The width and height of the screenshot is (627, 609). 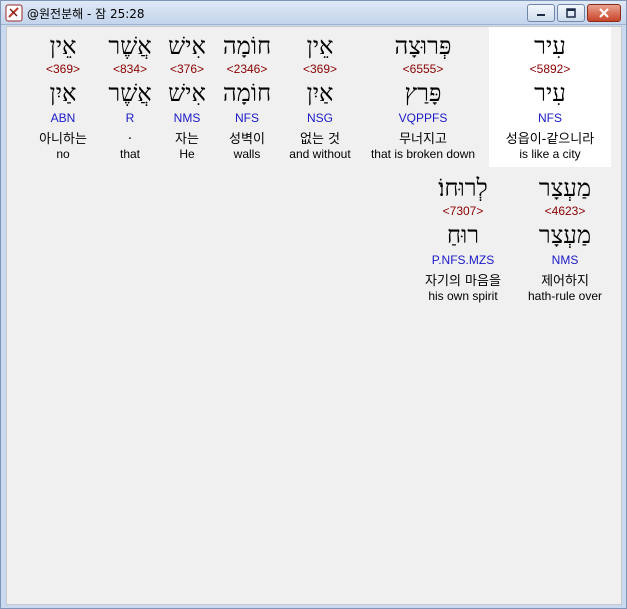 What do you see at coordinates (463, 188) in the screenshot?
I see `hebrew-word: לְרוּחוֹ׃` at bounding box center [463, 188].